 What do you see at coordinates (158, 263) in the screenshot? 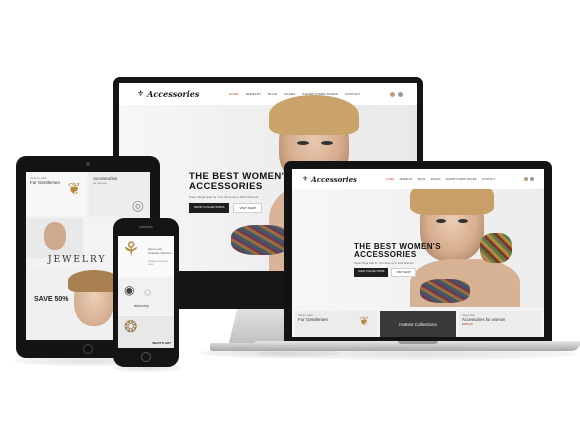
I see `phone-line3: Coming new items soon` at bounding box center [158, 263].